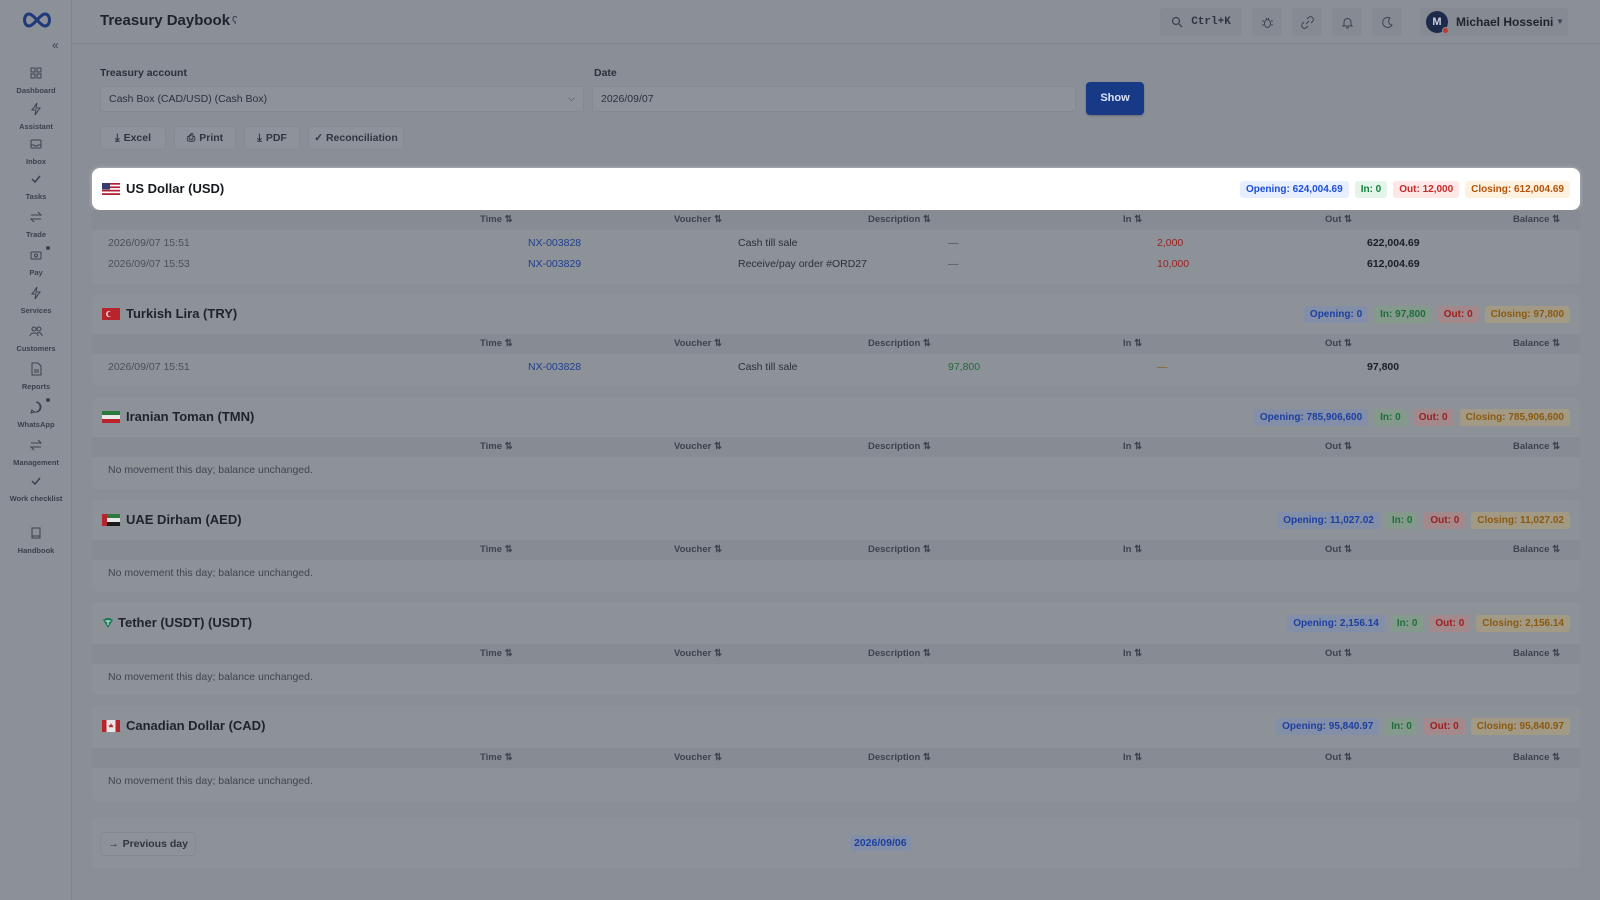  Describe the element at coordinates (36, 407) in the screenshot. I see `whatsapp-icon` at that location.